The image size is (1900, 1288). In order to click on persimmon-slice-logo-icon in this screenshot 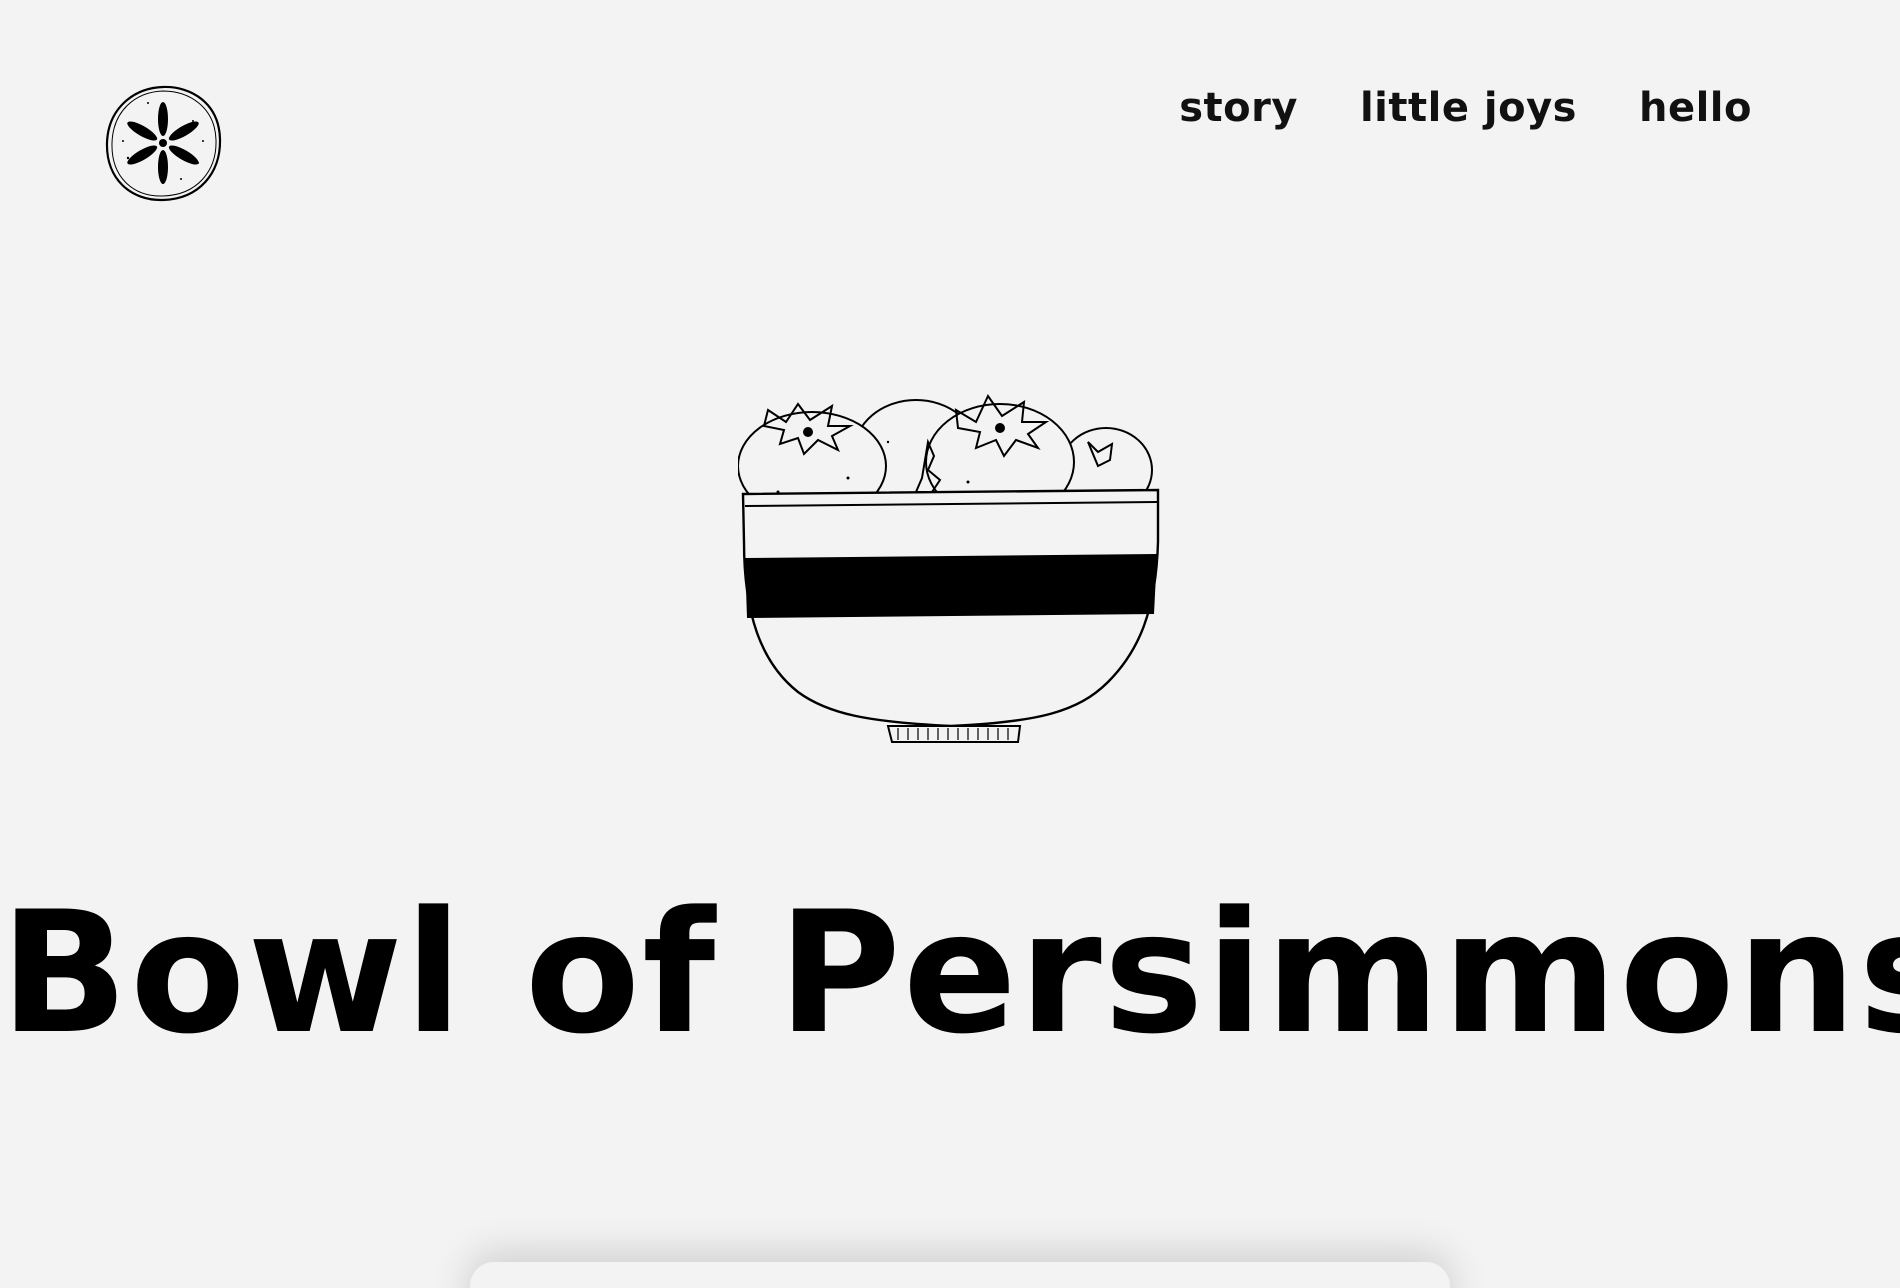, I will do `click(163, 143)`.